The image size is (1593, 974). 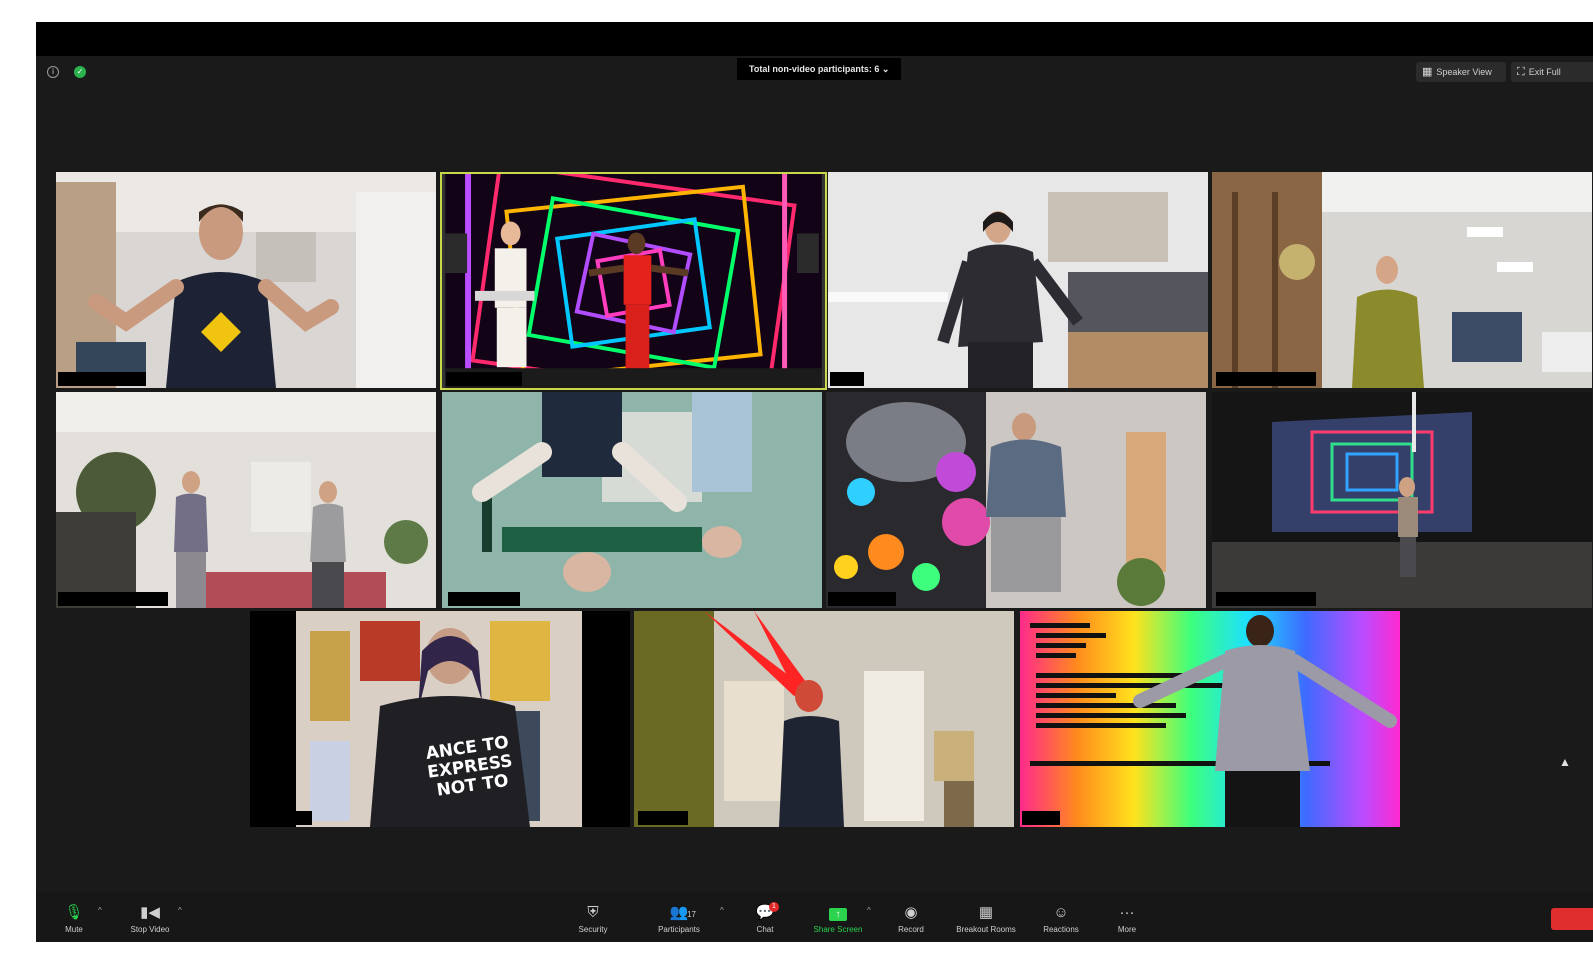 What do you see at coordinates (911, 929) in the screenshot?
I see `record-label: Record` at bounding box center [911, 929].